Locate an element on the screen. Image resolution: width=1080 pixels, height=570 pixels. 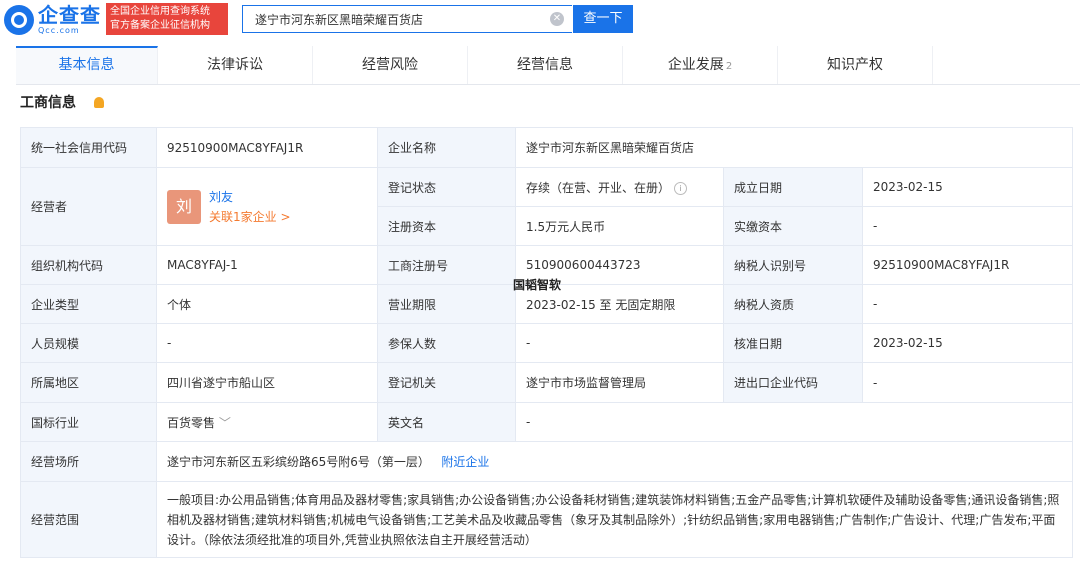
table-row: 经营场所 遂宁市河东新区五彩缤纷路65号附6号（第一层） 附近企业 is located at coordinates (547, 461).